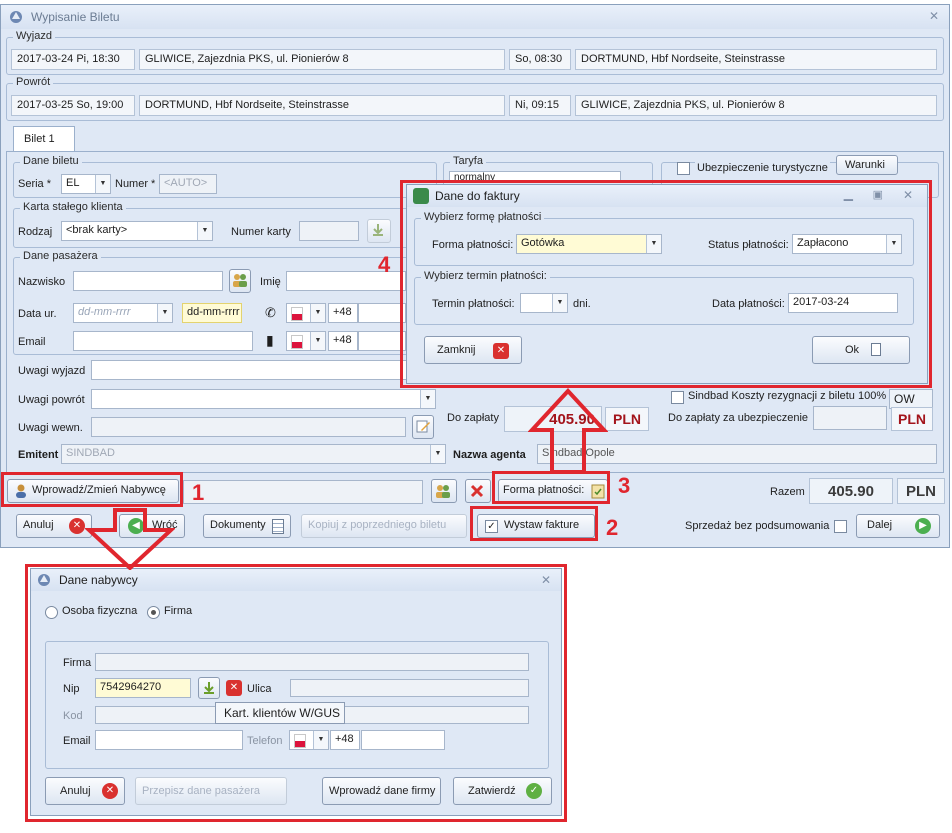 The width and height of the screenshot is (952, 833). I want to click on users-icon, so click(240, 280).